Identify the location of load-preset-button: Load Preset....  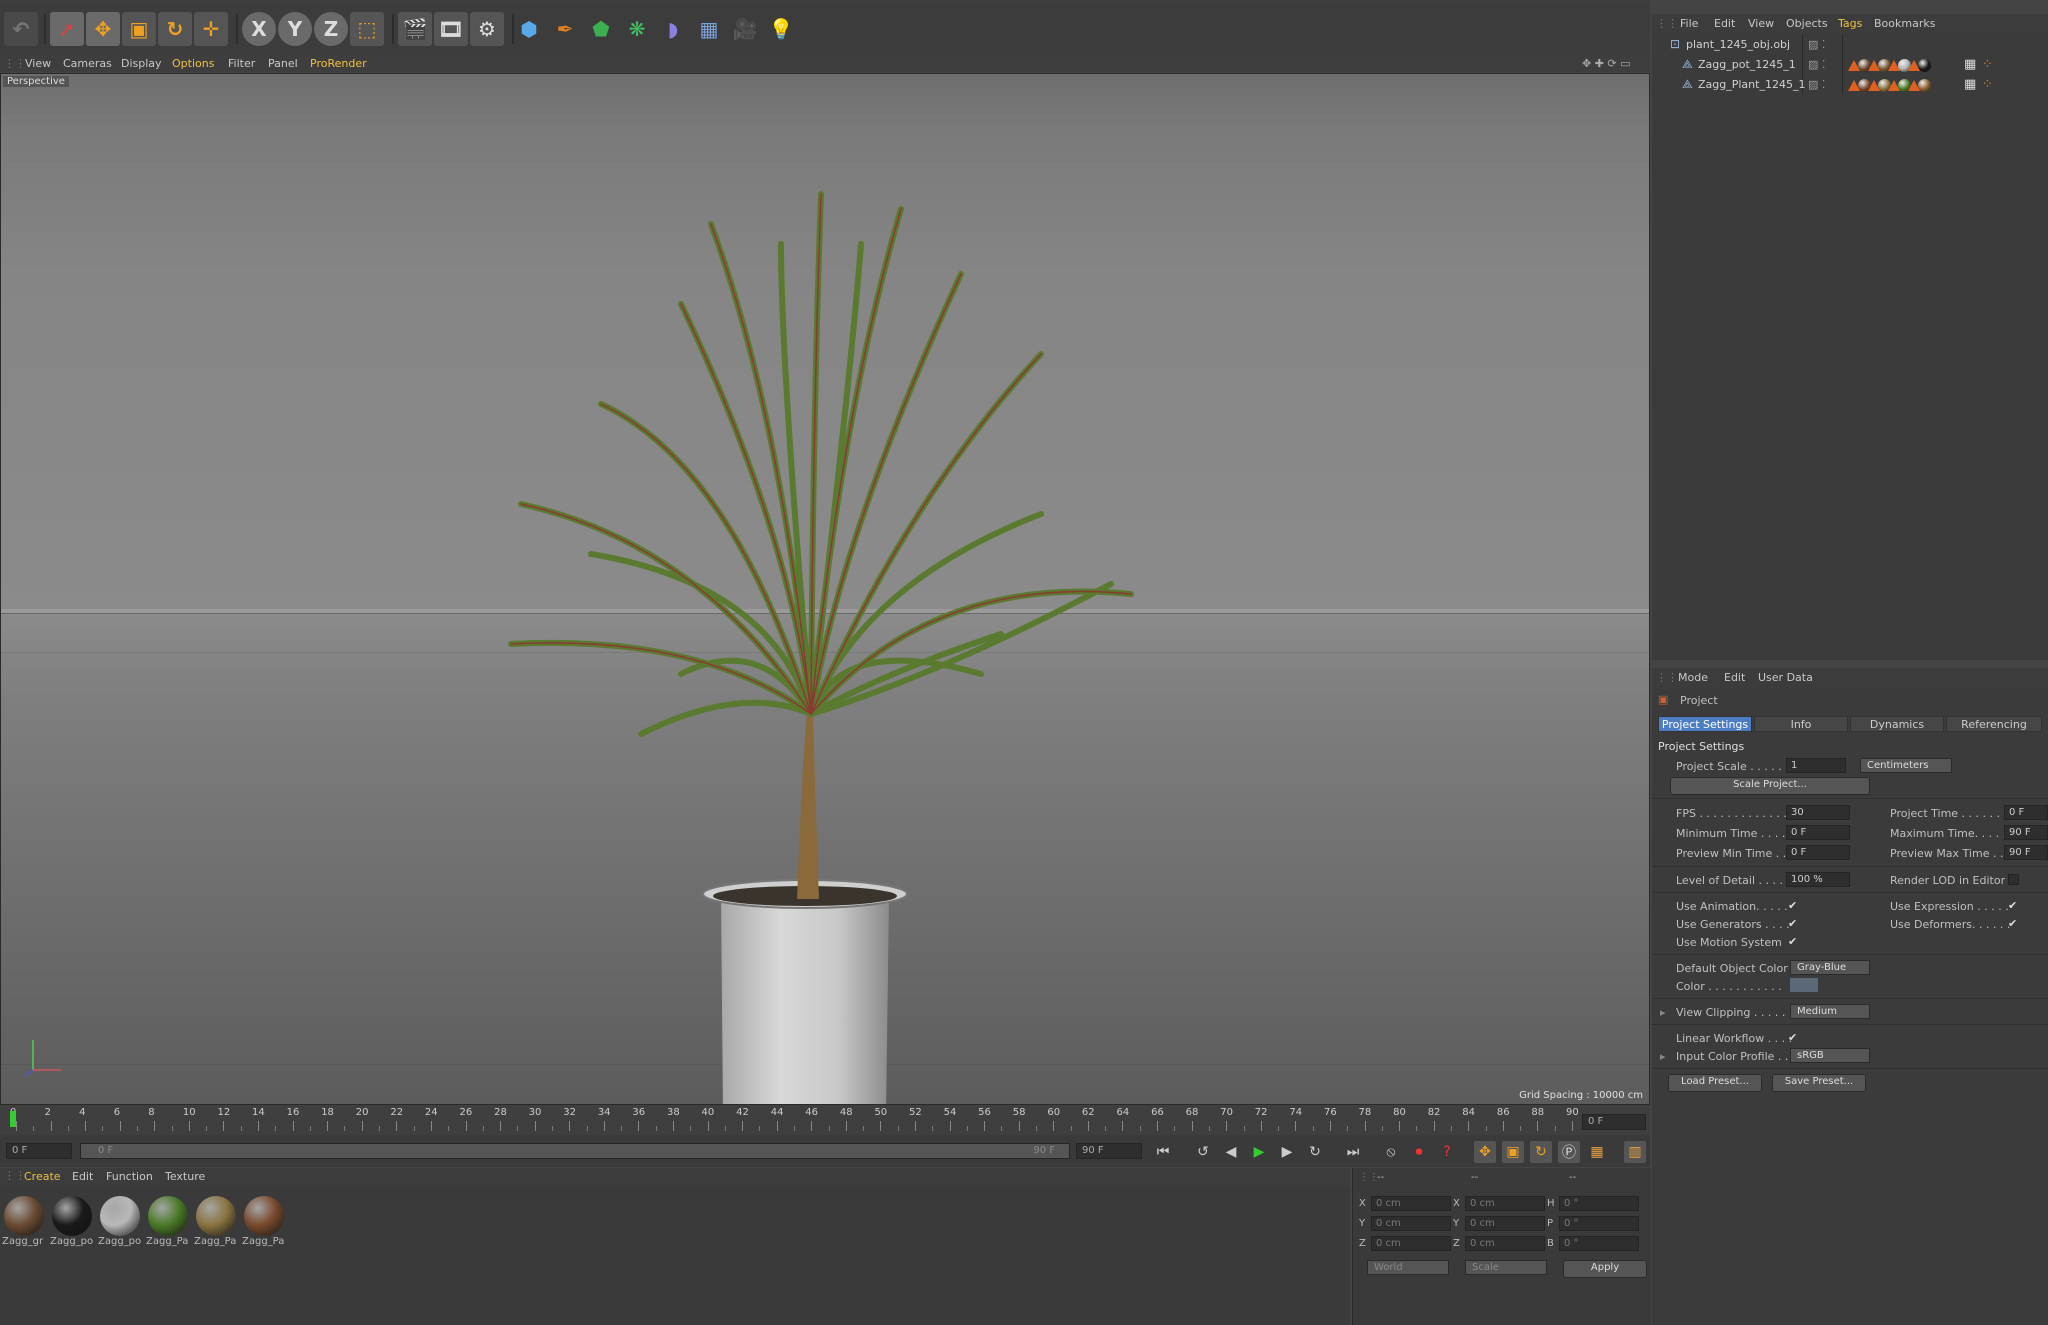
(1715, 1083).